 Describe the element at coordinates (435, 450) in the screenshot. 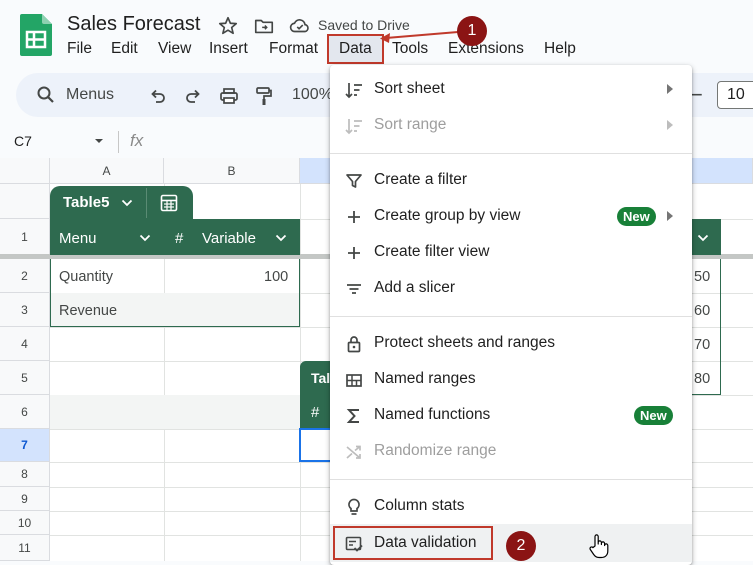

I see `menu-item-label: Randomize range` at that location.